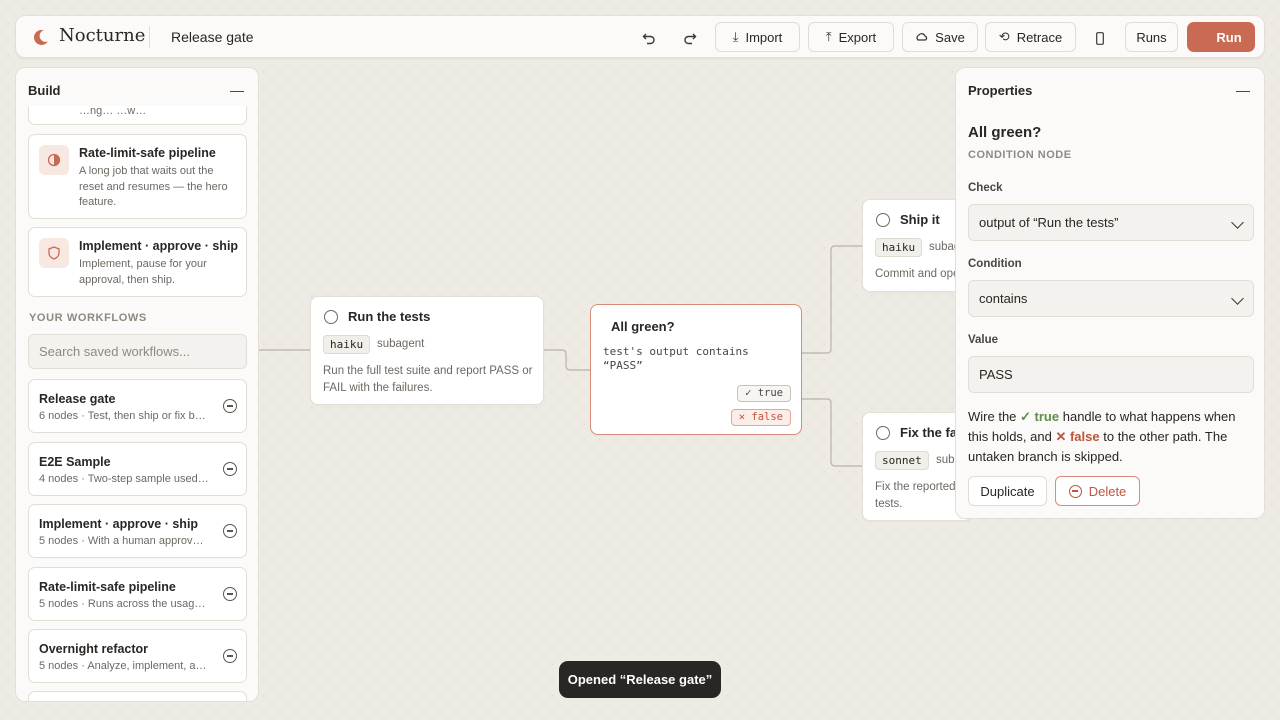 Image resolution: width=1280 pixels, height=720 pixels. I want to click on selected-node-type: CONDITION NODE, so click(1020, 155).